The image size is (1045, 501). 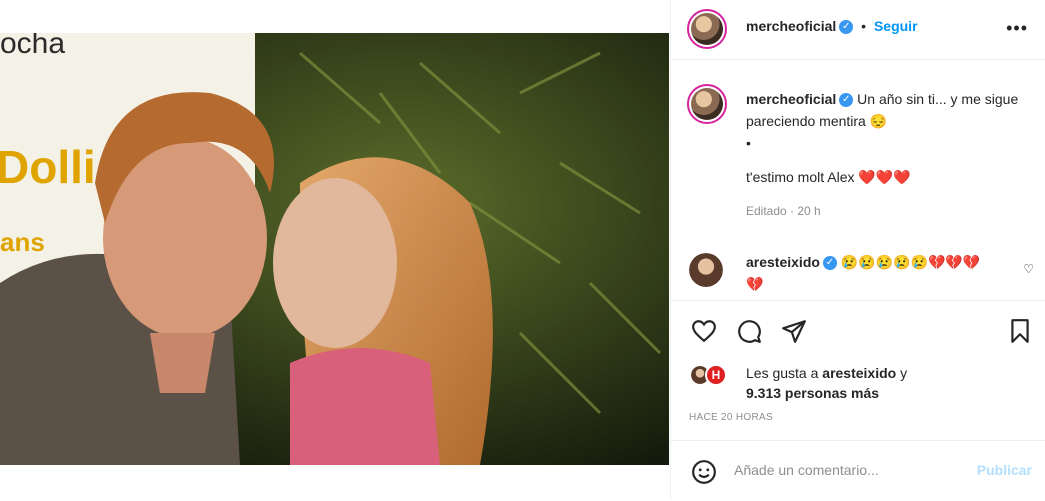 What do you see at coordinates (48, 167) in the screenshot?
I see `sign-text-mid: Dolli` at bounding box center [48, 167].